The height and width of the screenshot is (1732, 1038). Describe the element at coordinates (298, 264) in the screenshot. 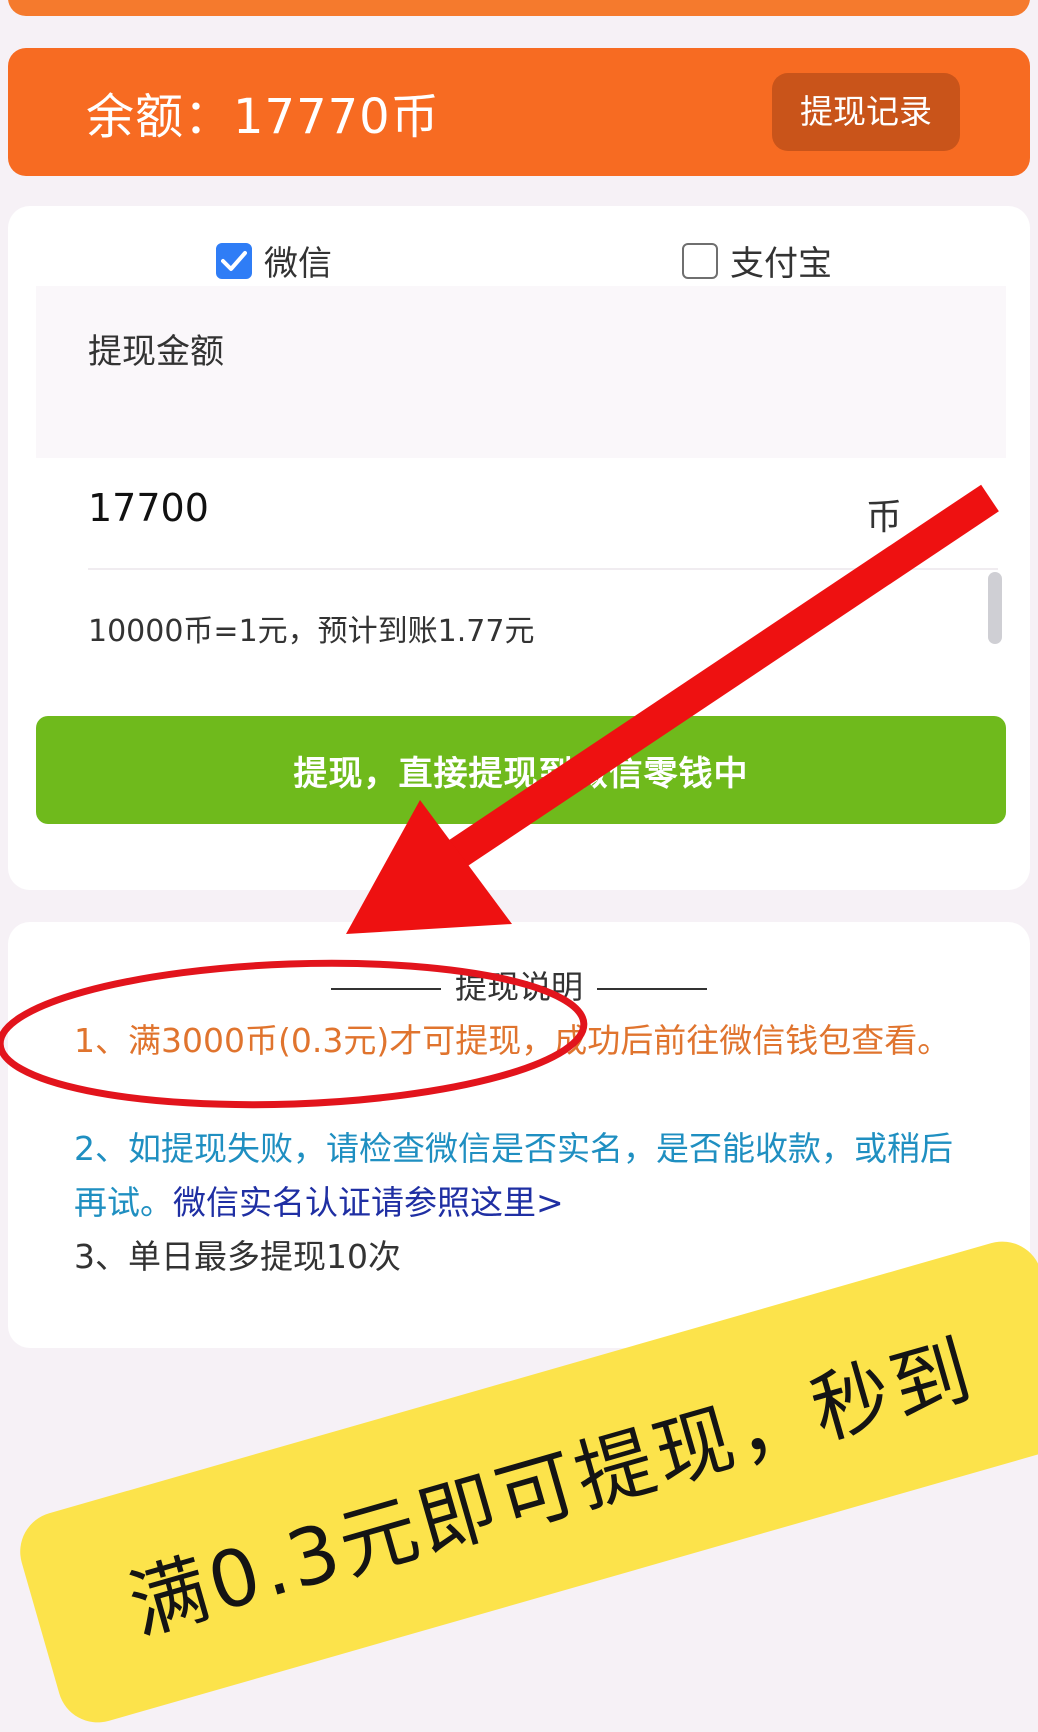

I see `payment-option-label: 微信` at that location.